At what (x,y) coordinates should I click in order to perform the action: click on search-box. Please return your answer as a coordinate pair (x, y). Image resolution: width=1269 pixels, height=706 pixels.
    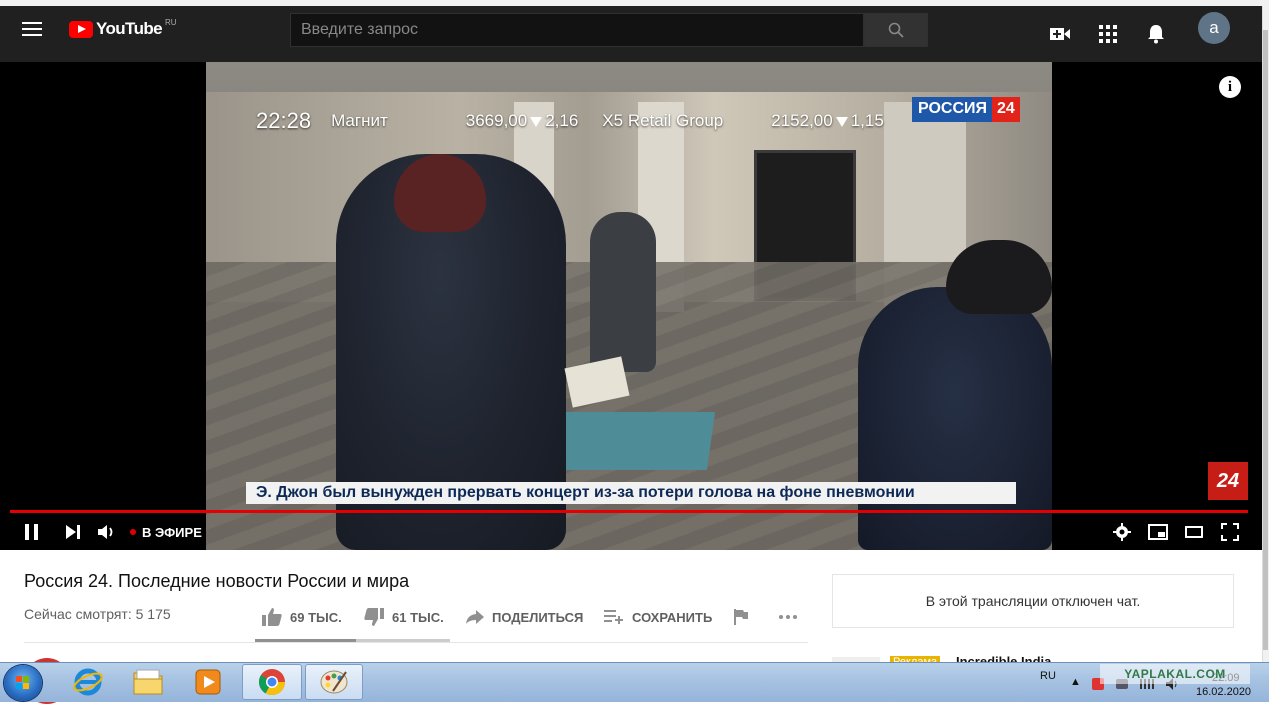
    Looking at the image, I should click on (577, 30).